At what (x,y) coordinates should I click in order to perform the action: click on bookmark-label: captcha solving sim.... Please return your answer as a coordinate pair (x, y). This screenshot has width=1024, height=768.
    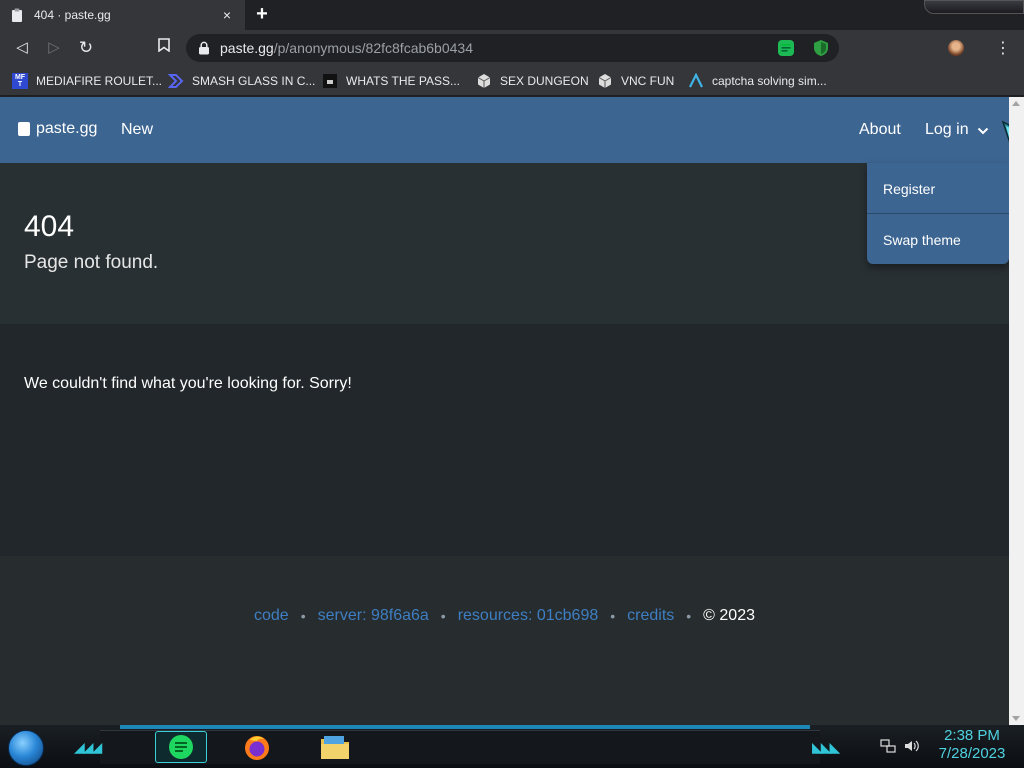
    Looking at the image, I should click on (769, 81).